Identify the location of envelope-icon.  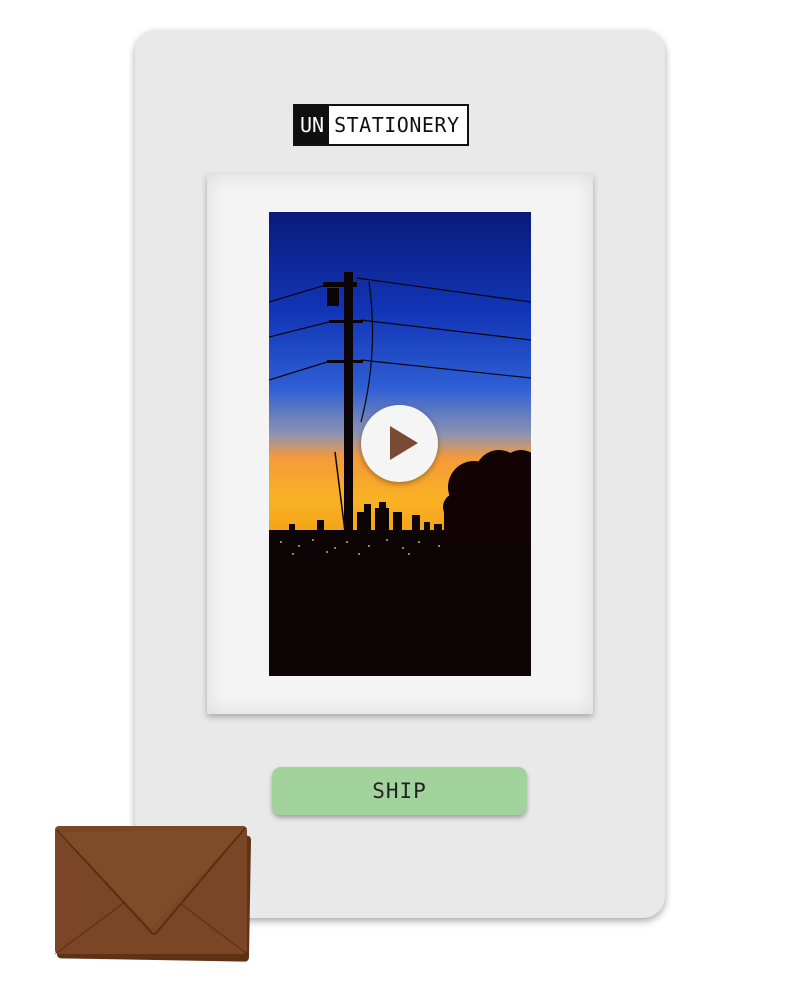
(153, 891).